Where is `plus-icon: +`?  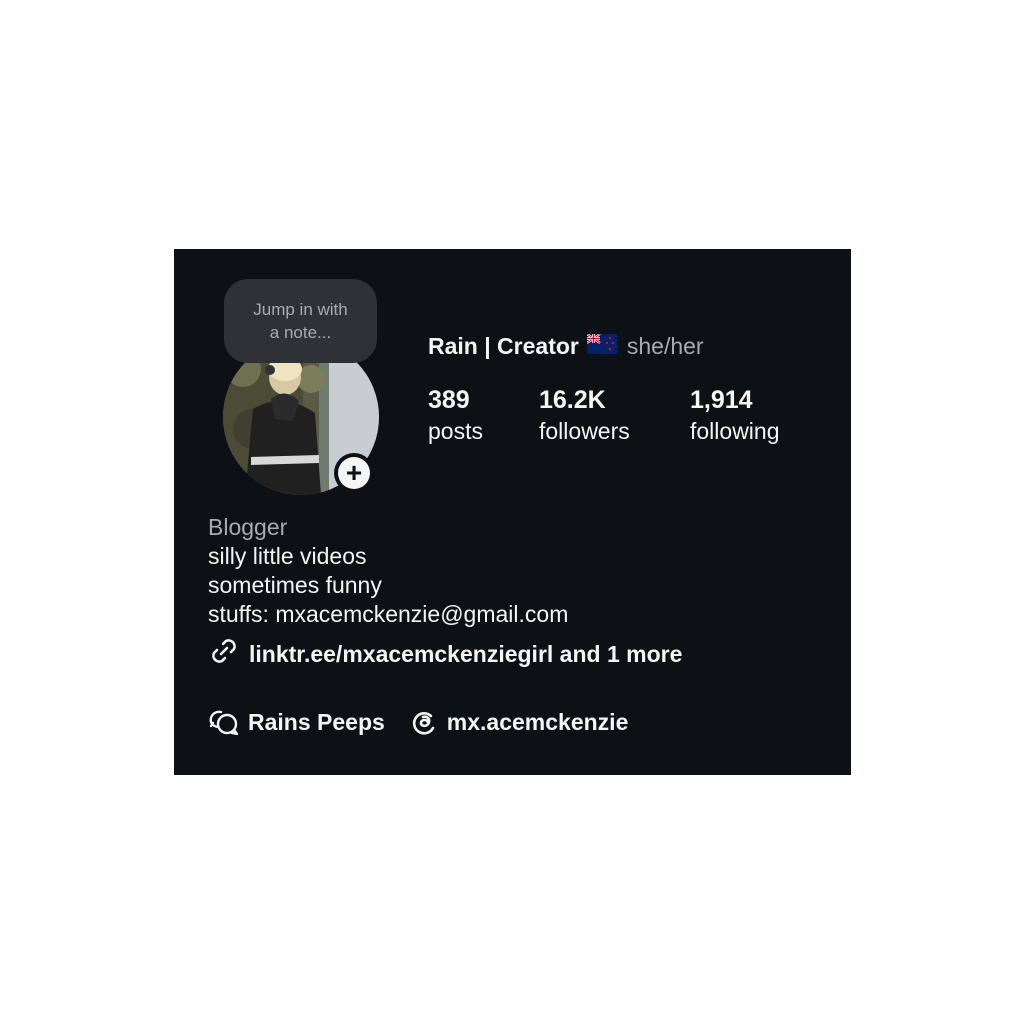 plus-icon: + is located at coordinates (354, 473).